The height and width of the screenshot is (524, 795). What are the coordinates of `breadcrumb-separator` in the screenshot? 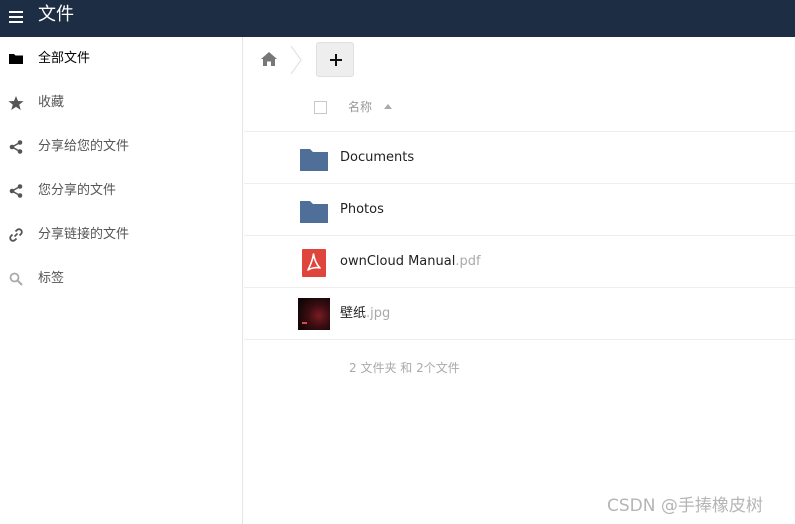 It's located at (296, 60).